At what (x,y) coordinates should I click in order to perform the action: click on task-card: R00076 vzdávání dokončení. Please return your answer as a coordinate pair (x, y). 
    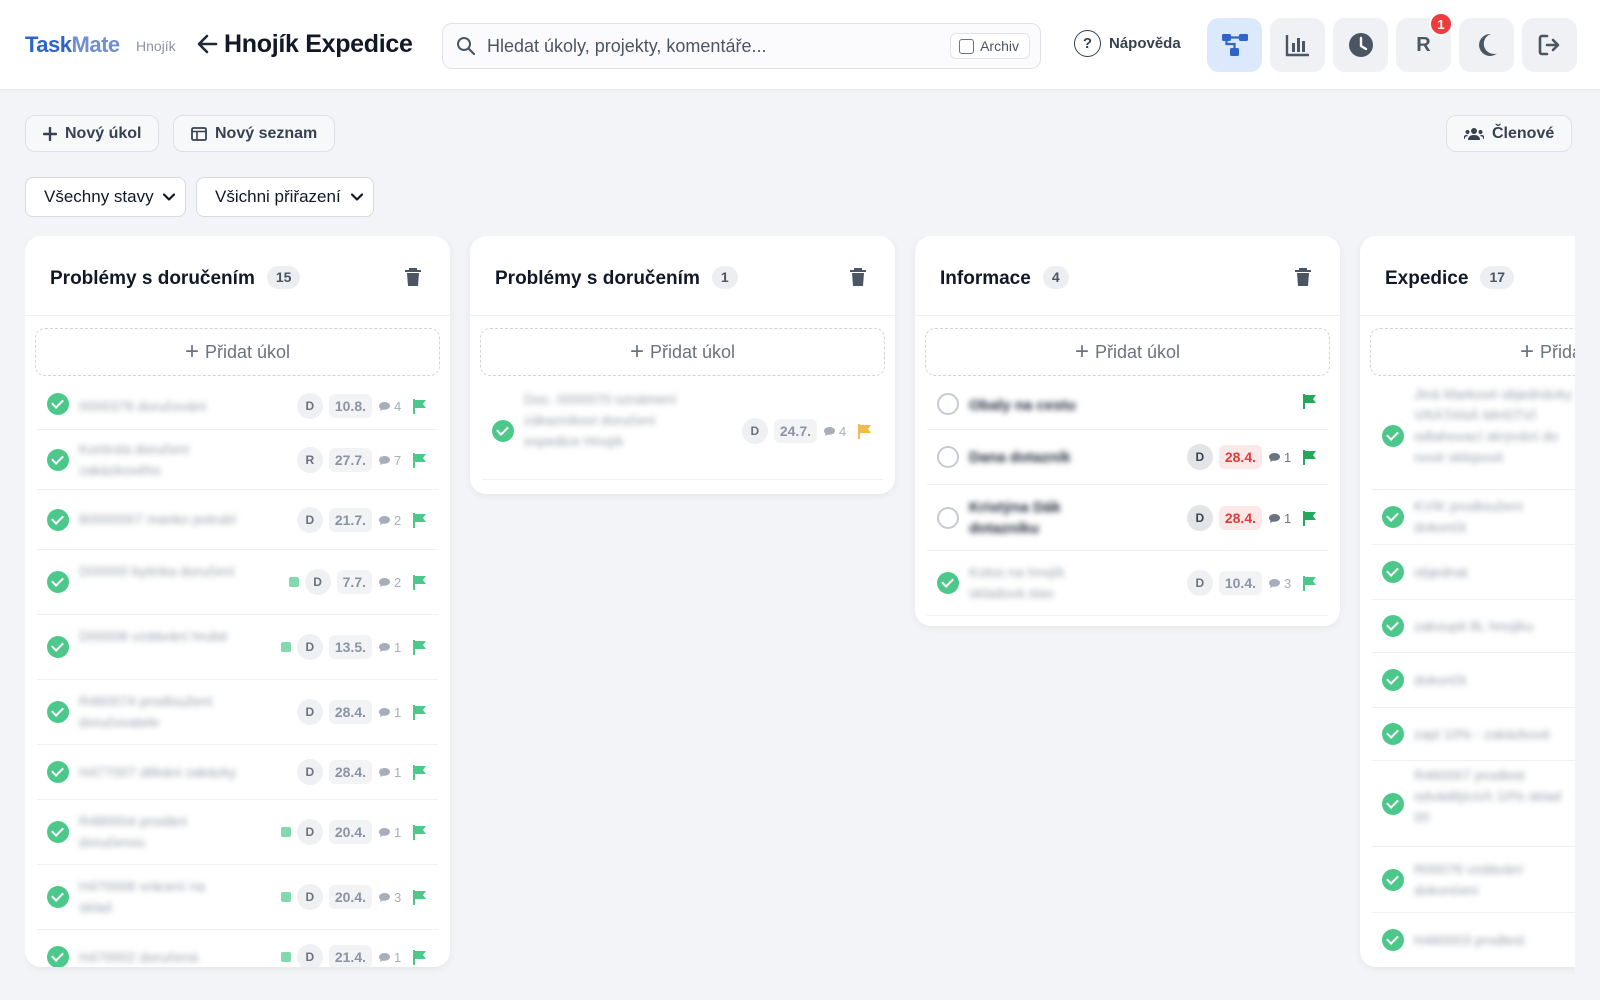
    Looking at the image, I should click on (1473, 880).